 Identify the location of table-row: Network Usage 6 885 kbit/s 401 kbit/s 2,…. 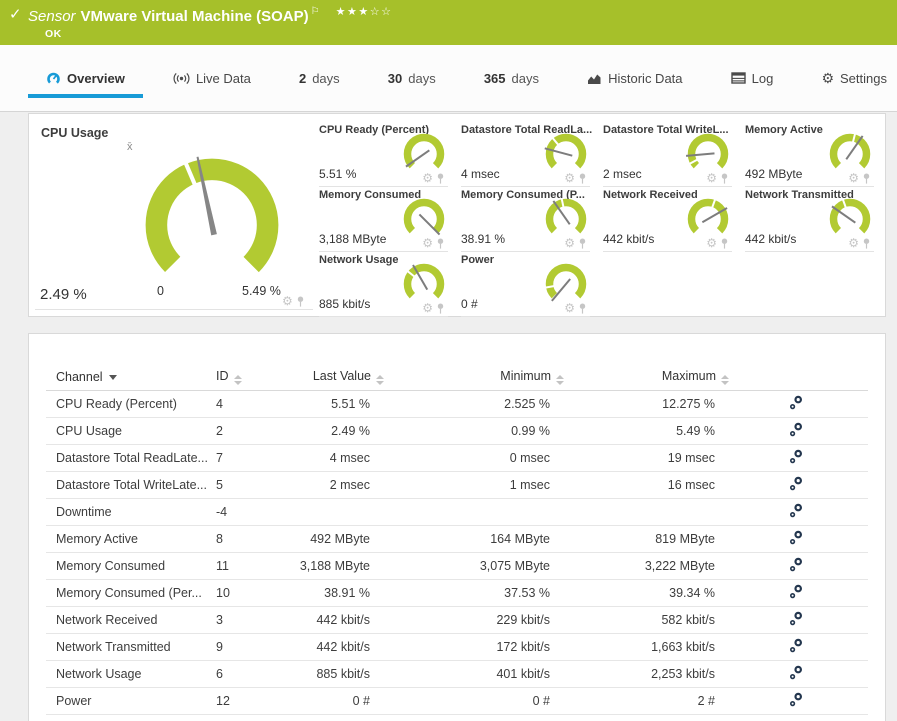
(457, 674).